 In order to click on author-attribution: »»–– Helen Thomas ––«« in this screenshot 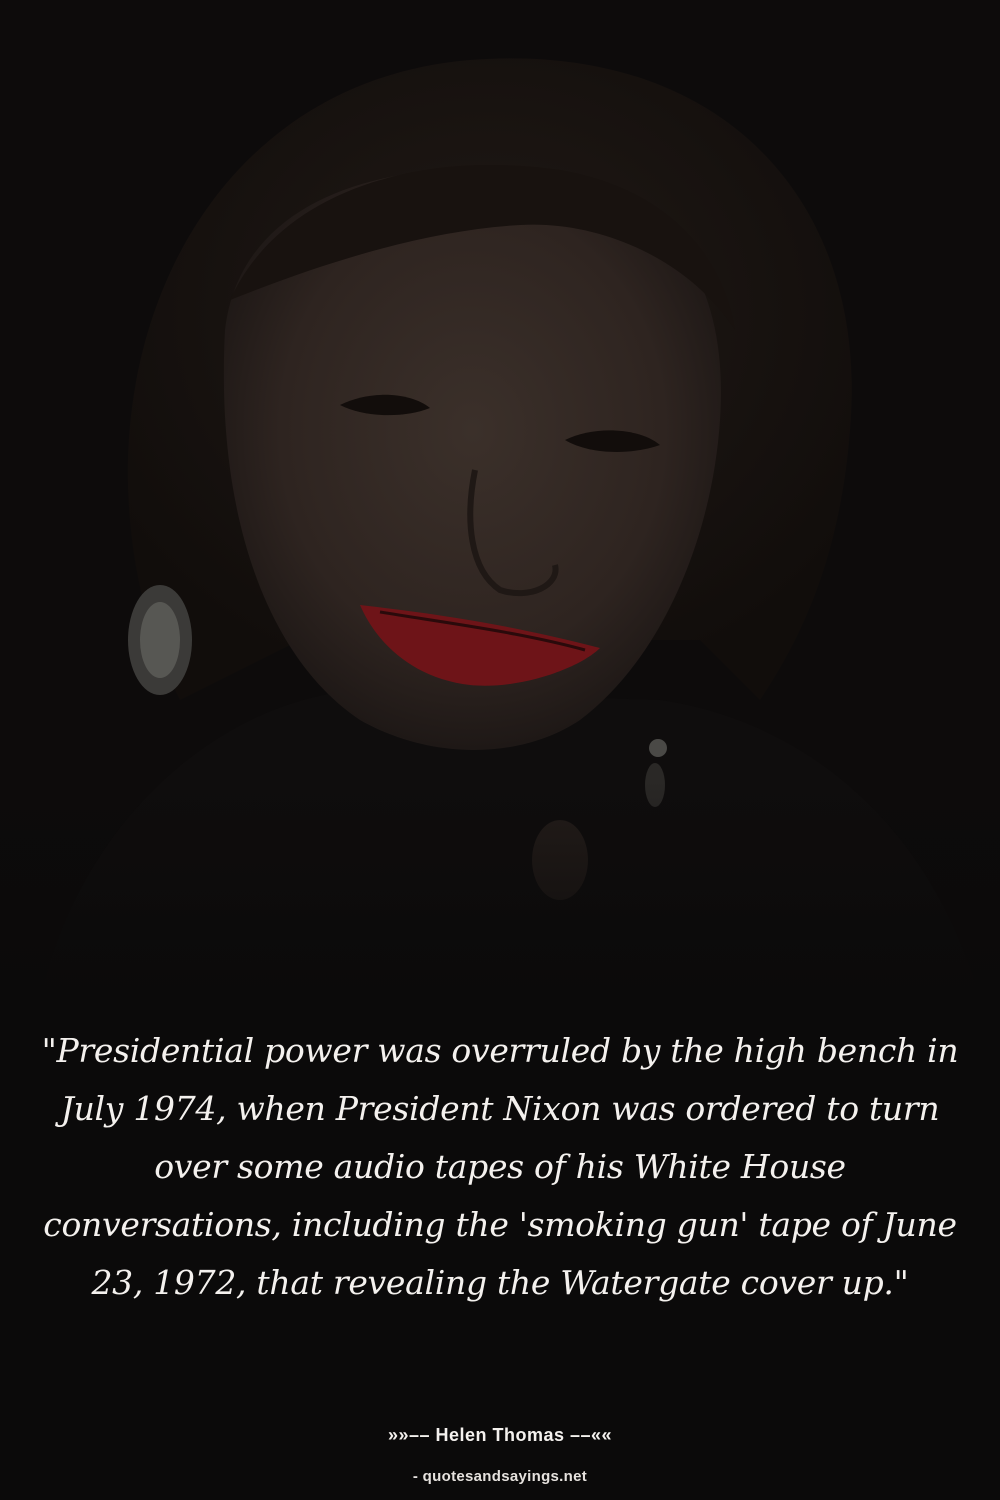, I will do `click(500, 1435)`.